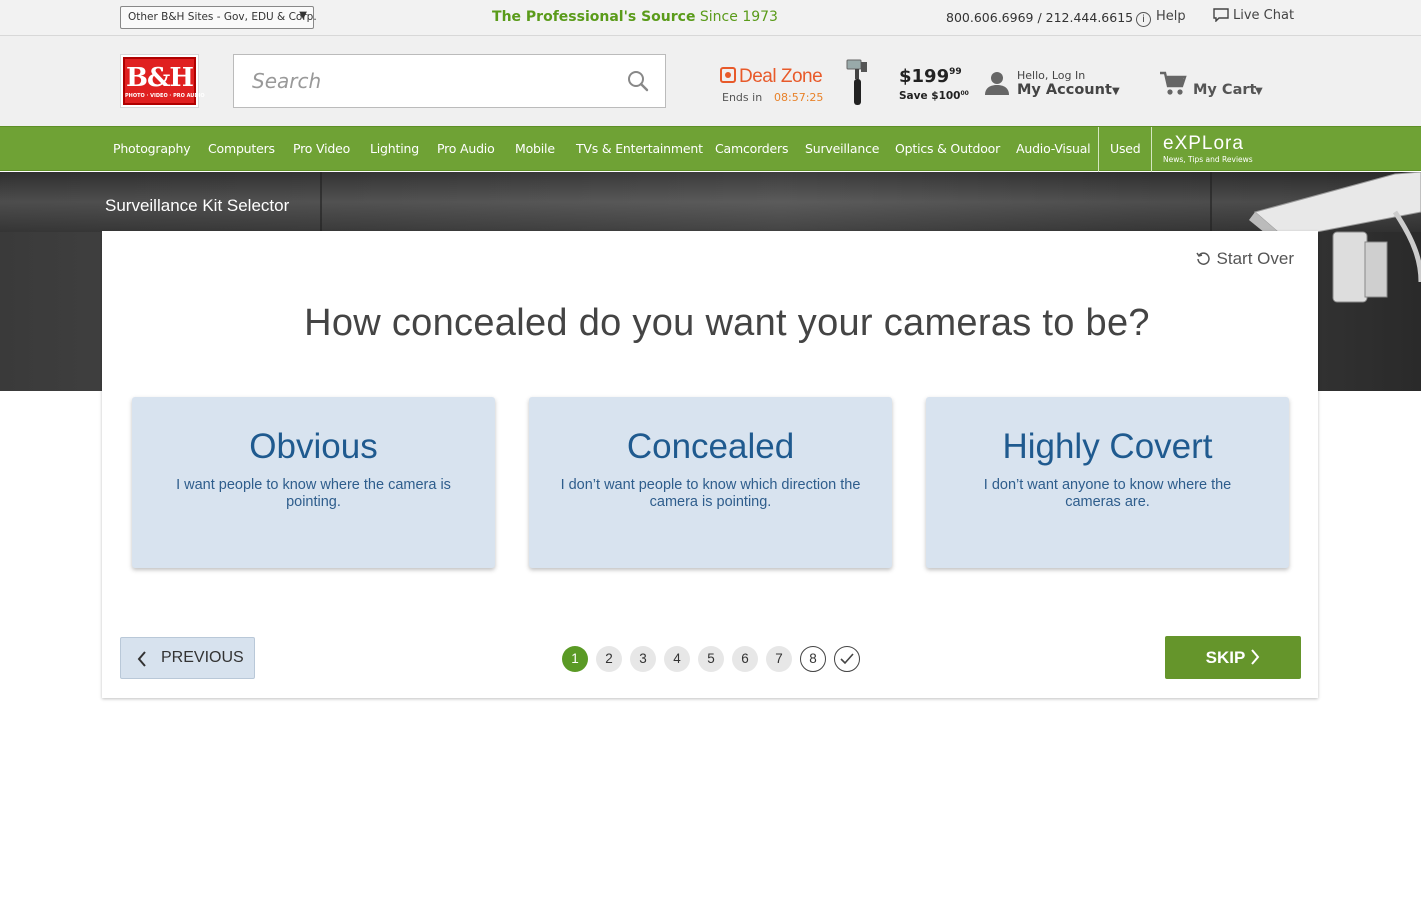 The image size is (1421, 916). I want to click on deal-savings: Save $10000, so click(934, 96).